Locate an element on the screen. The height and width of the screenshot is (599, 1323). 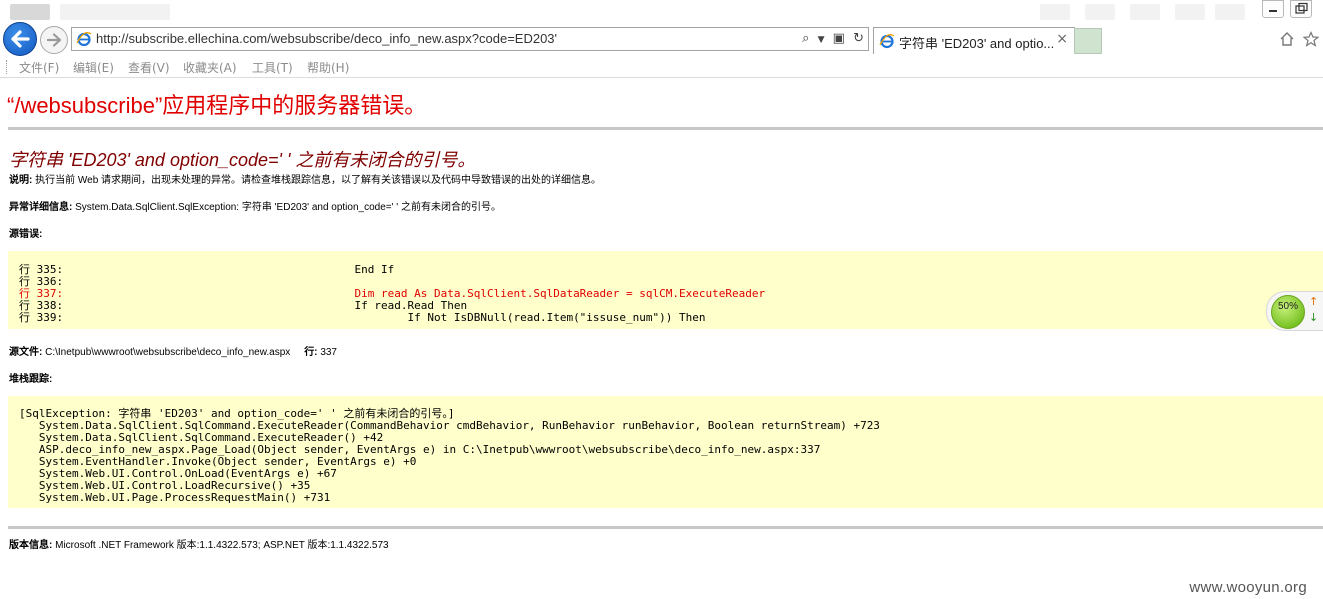
zoom-level: 50% is located at coordinates (1287, 306).